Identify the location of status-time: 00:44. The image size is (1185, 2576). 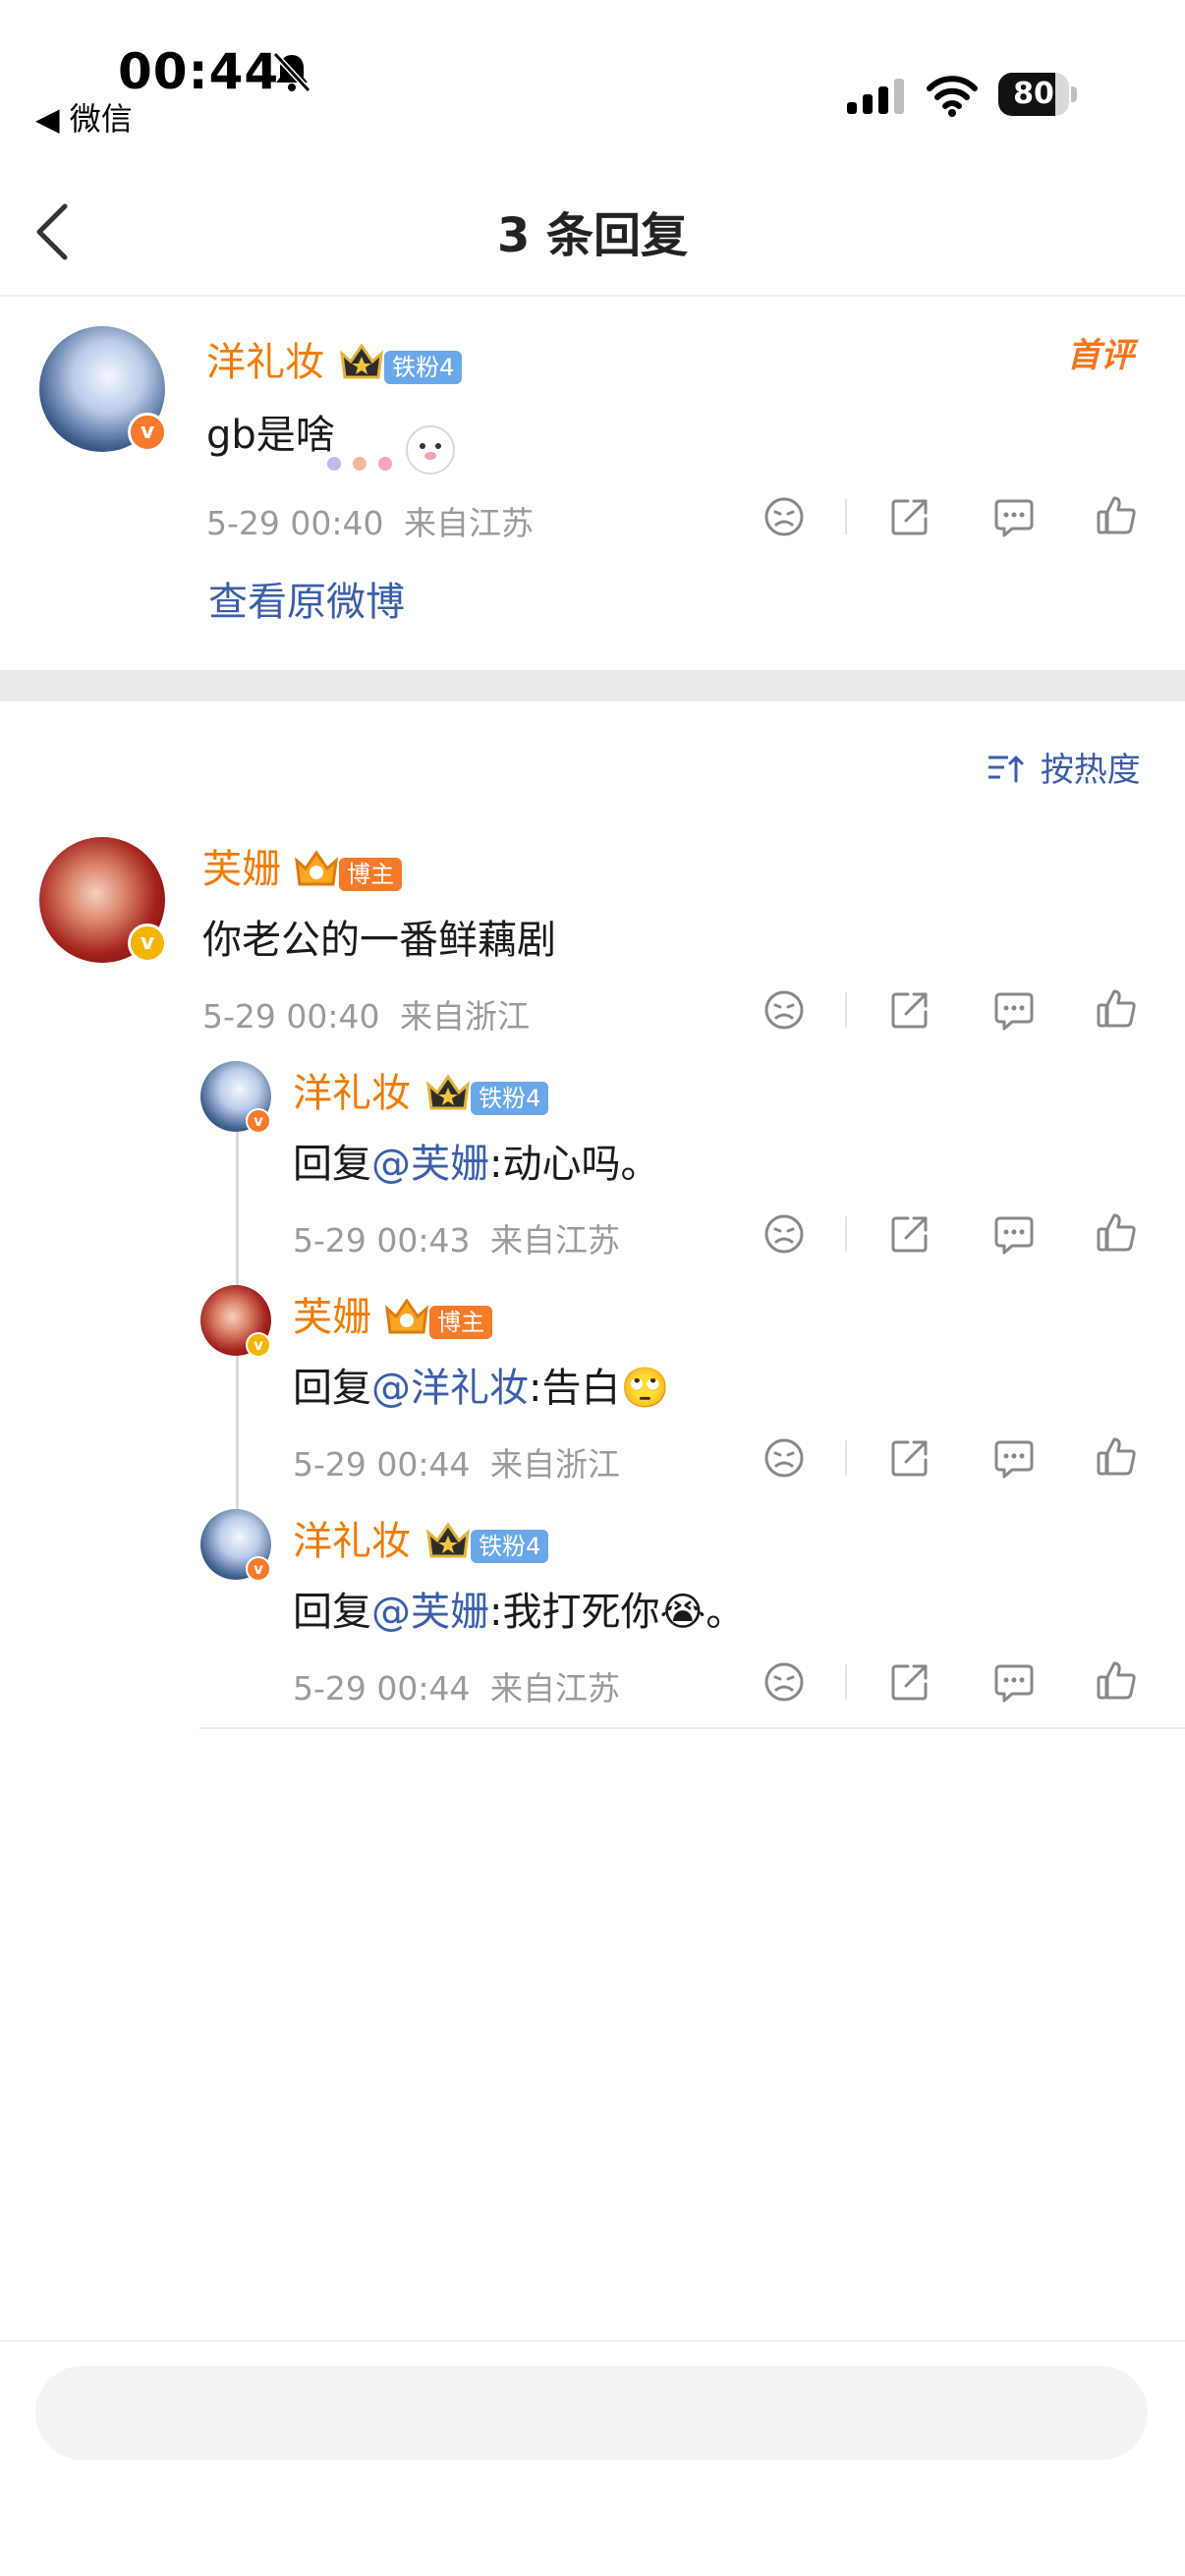
(199, 71).